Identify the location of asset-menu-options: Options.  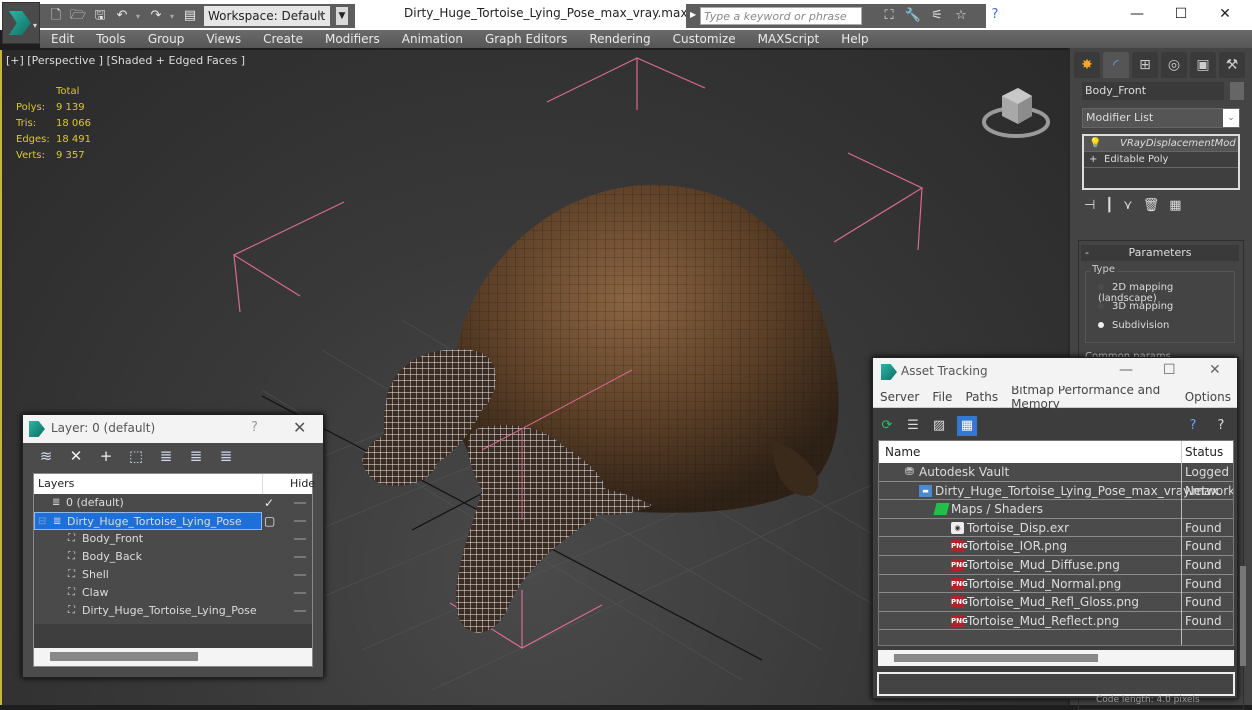
(1207, 397).